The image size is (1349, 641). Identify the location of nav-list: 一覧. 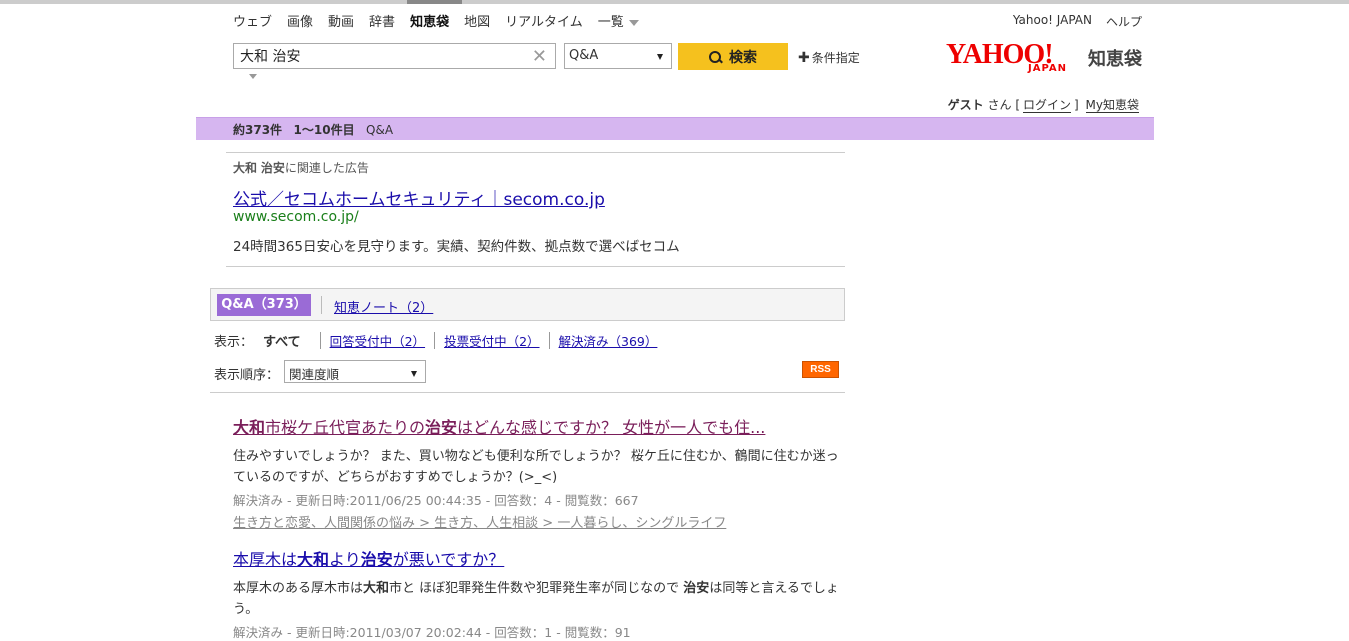
(618, 20).